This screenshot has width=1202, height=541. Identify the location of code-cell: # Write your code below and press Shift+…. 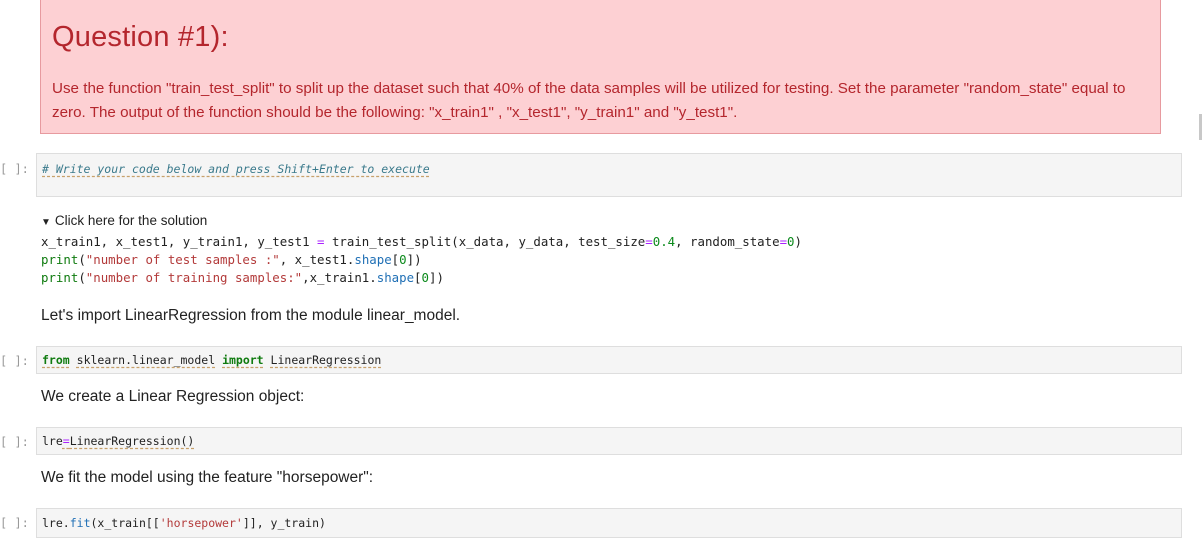
(609, 175).